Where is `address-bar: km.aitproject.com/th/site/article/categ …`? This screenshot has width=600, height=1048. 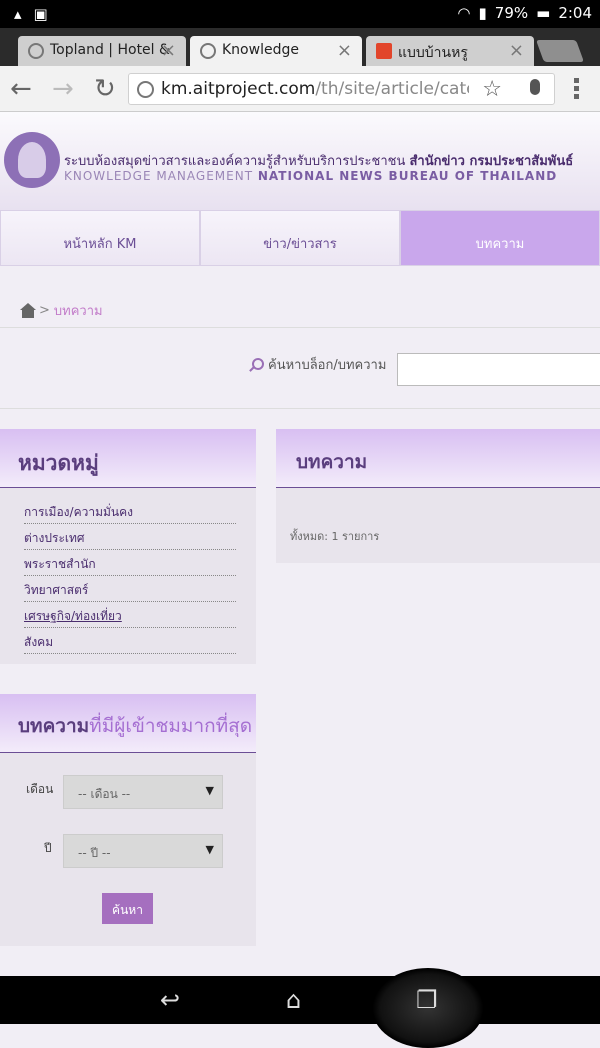 address-bar: km.aitproject.com/th/site/article/categ … is located at coordinates (341, 89).